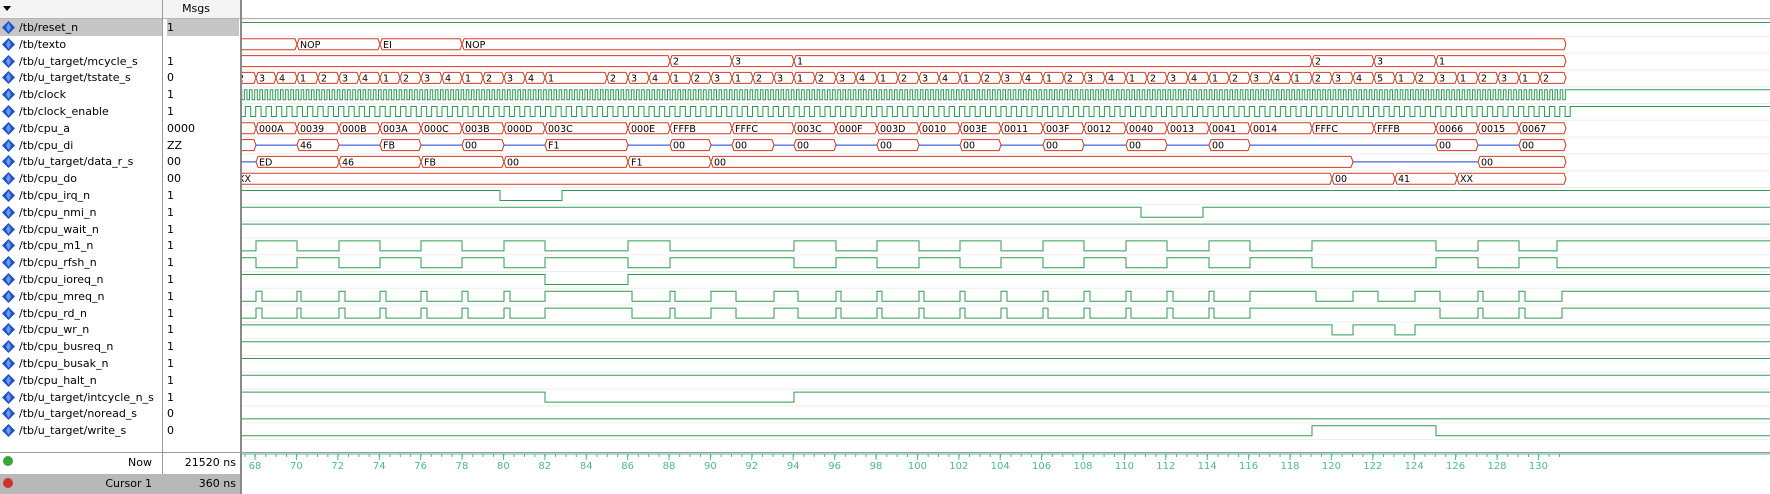 The image size is (1770, 494). Describe the element at coordinates (42, 95) in the screenshot. I see `signal-name: /tb/clock` at that location.